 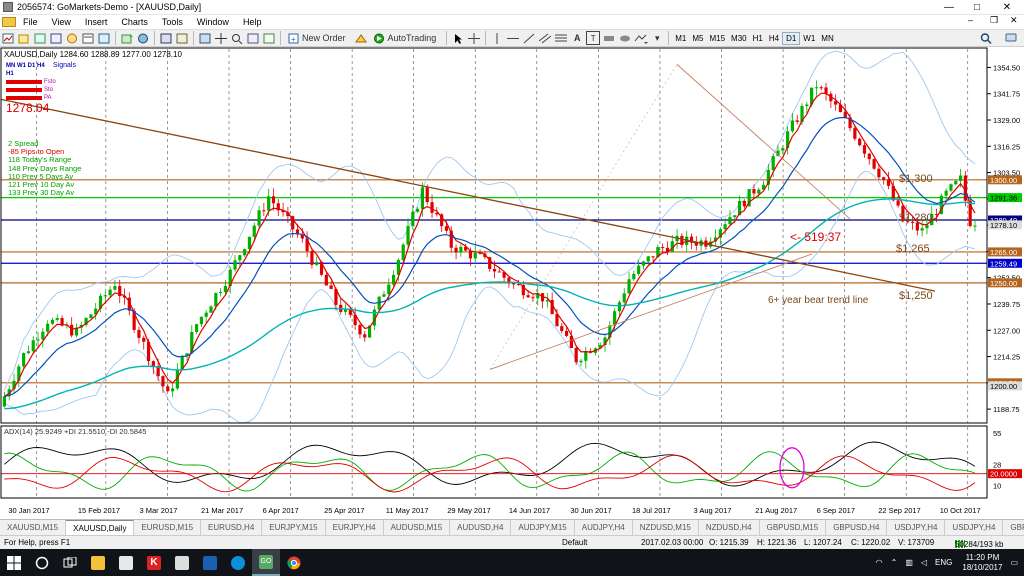 I want to click on arrows-icon, so click(x=641, y=38).